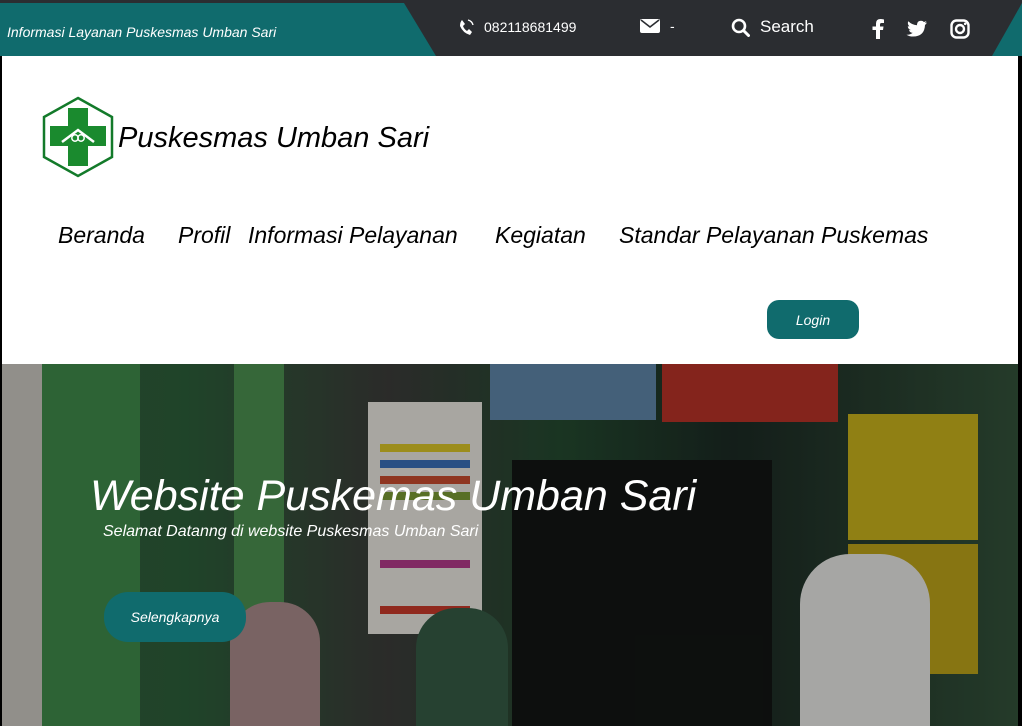 This screenshot has width=1022, height=726. What do you see at coordinates (787, 26) in the screenshot?
I see `search-label: Search` at bounding box center [787, 26].